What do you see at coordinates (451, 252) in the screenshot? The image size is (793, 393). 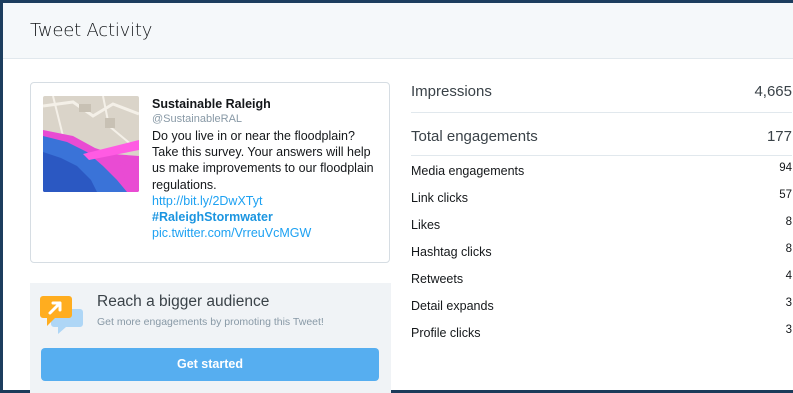 I see `stat-label: Hashtag clicks` at bounding box center [451, 252].